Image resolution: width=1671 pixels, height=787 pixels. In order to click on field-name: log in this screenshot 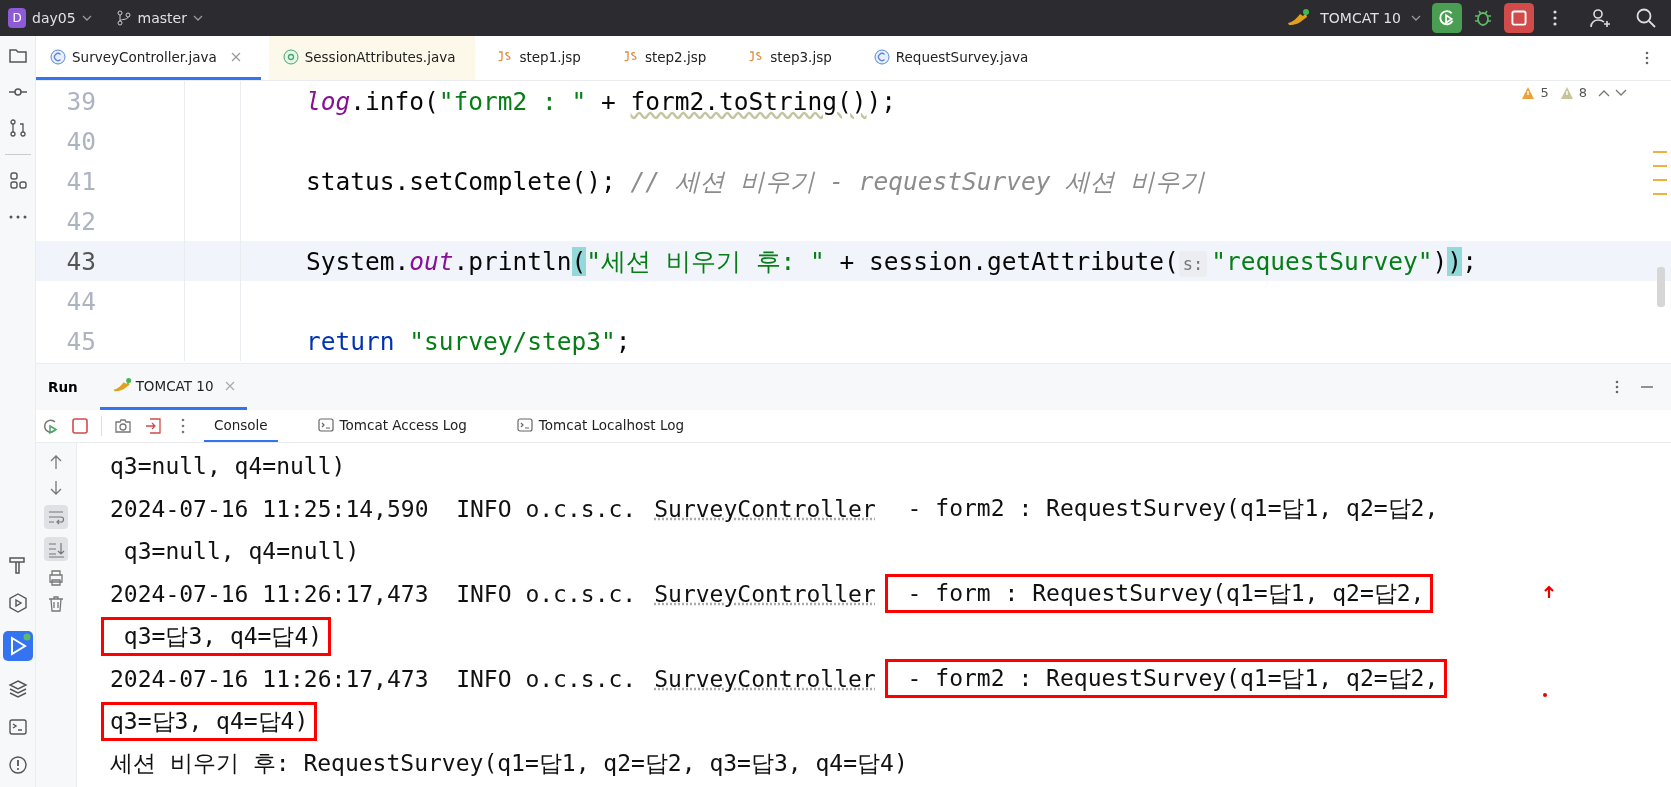, I will do `click(328, 101)`.